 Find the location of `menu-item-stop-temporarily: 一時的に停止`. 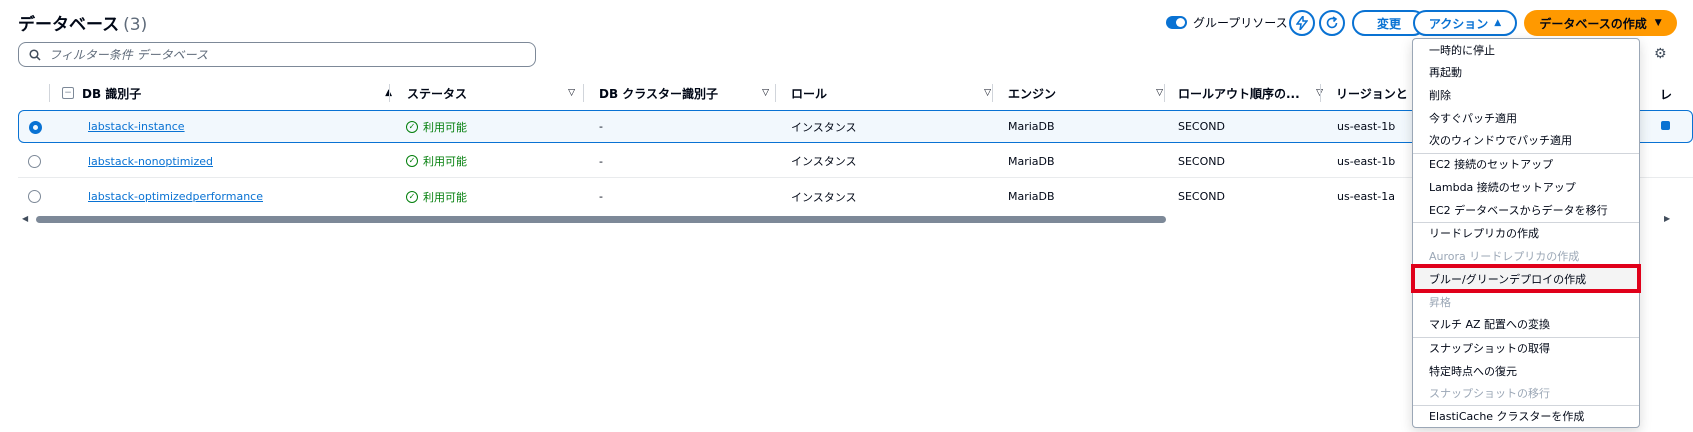

menu-item-stop-temporarily: 一時的に停止 is located at coordinates (1526, 50).